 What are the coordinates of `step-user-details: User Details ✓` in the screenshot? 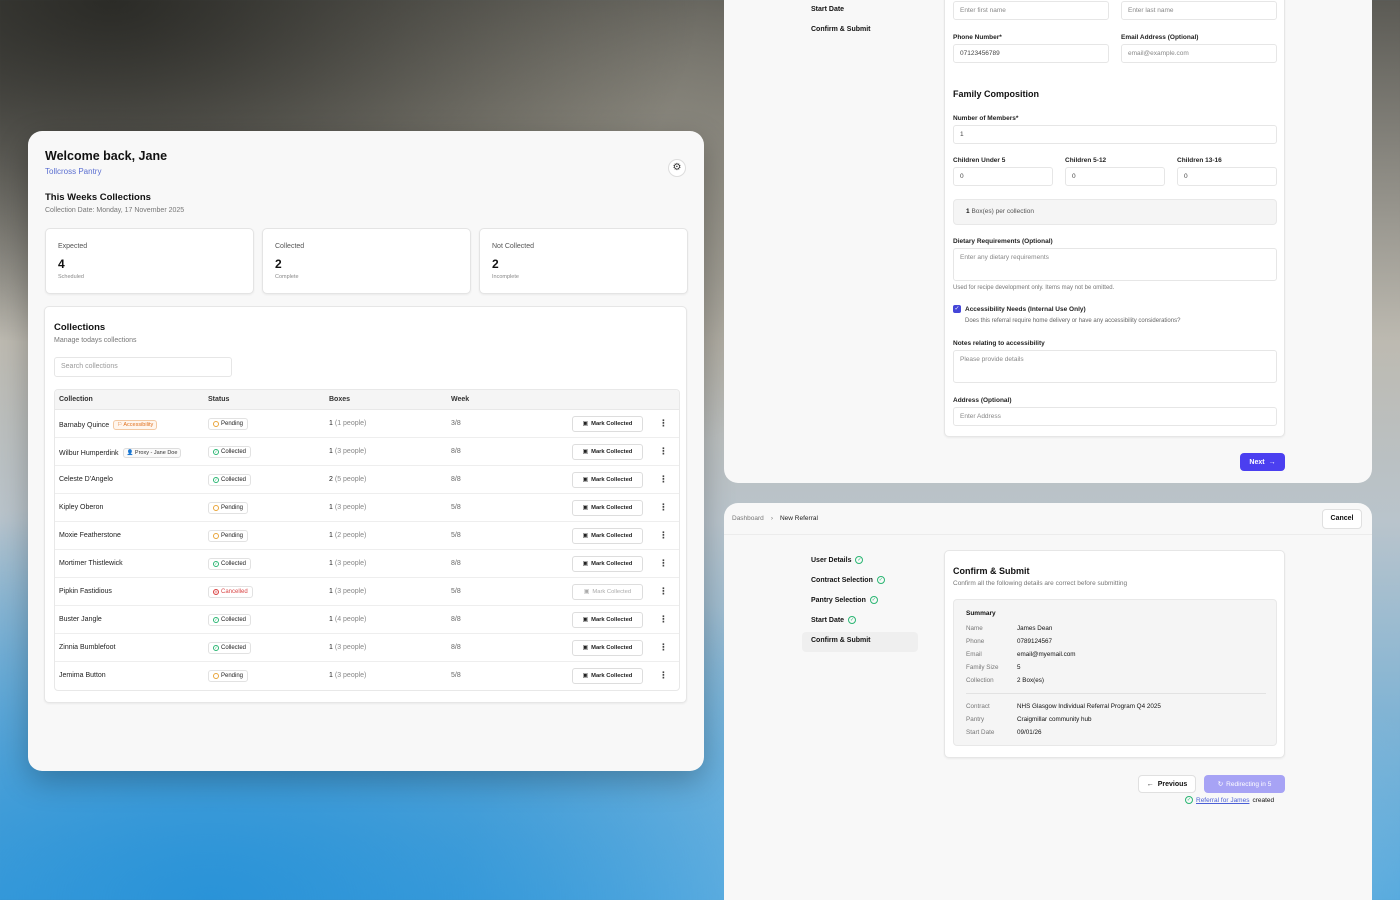 It's located at (837, 560).